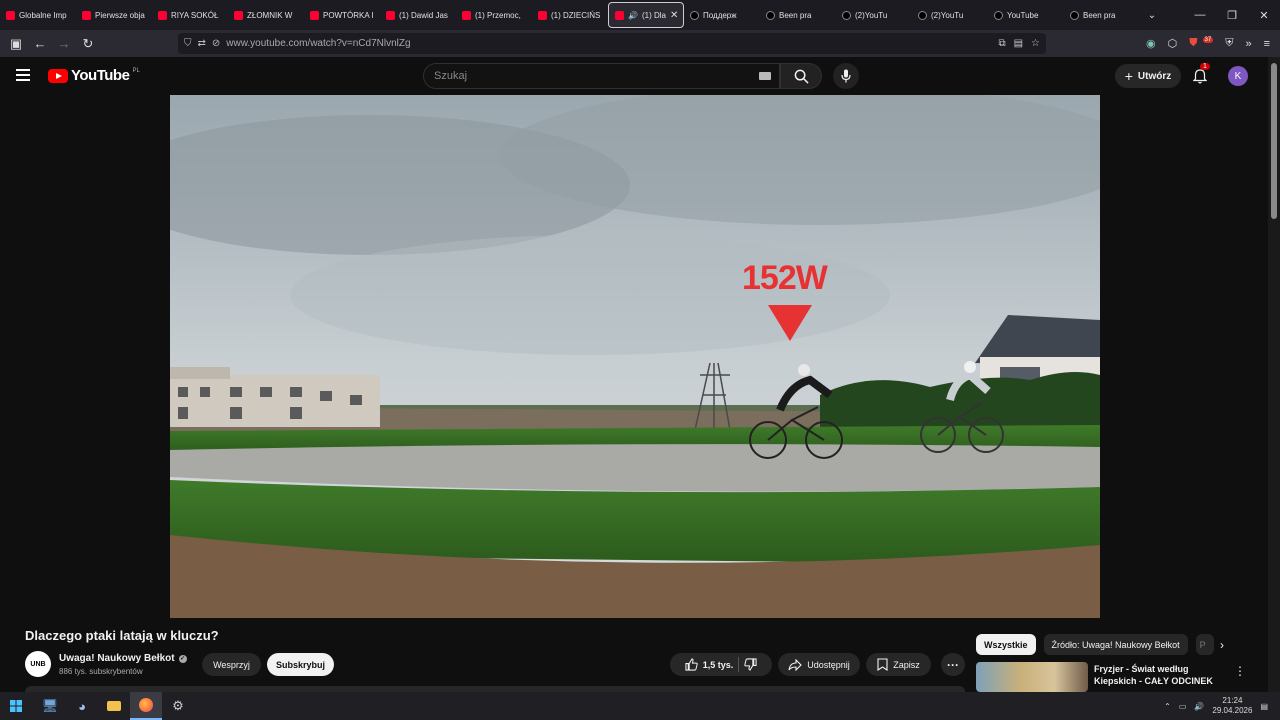  Describe the element at coordinates (16, 44) in the screenshot. I see `sidebar-toggle-icon: ▣` at that location.